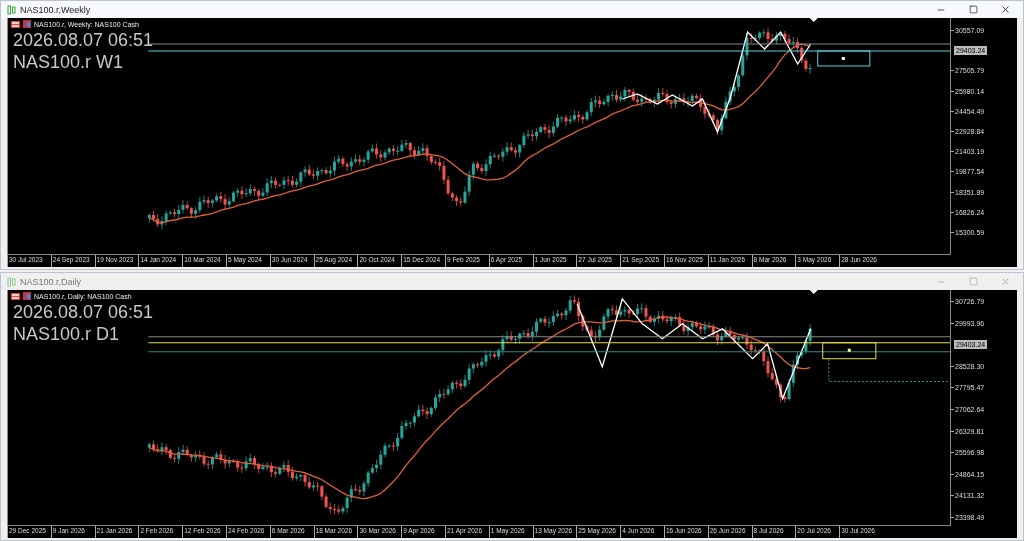 This screenshot has width=1024, height=541. I want to click on window-title: NAS100.r,Daily, so click(51, 281).